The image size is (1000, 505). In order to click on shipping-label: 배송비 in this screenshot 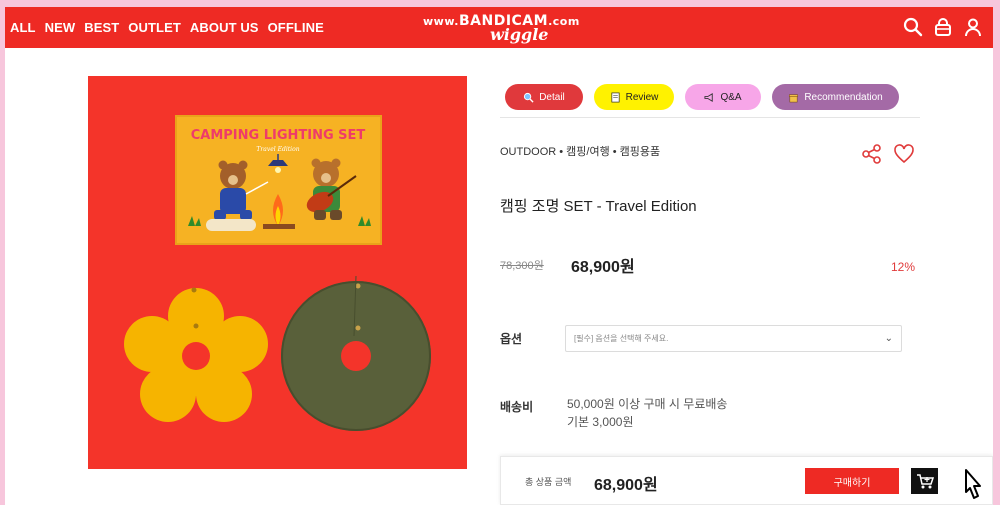, I will do `click(517, 407)`.